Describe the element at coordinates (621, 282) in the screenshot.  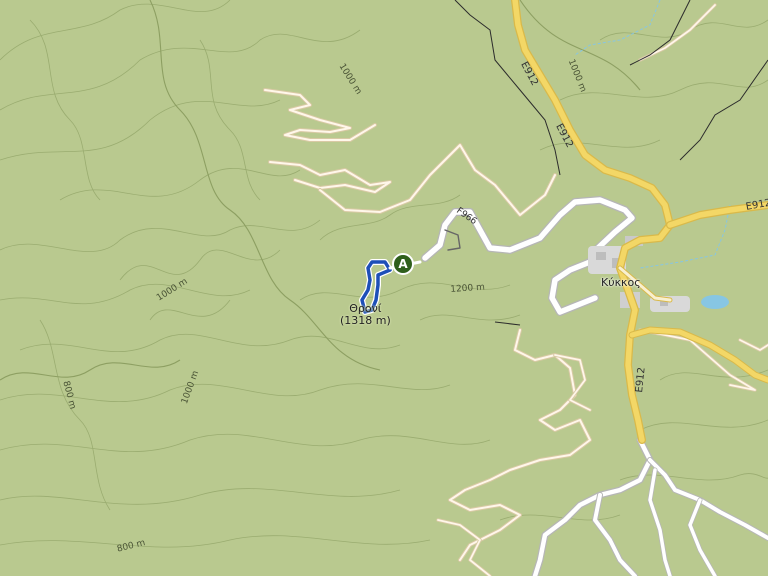
I see `place-label-kykkos: Κύκκος` at that location.